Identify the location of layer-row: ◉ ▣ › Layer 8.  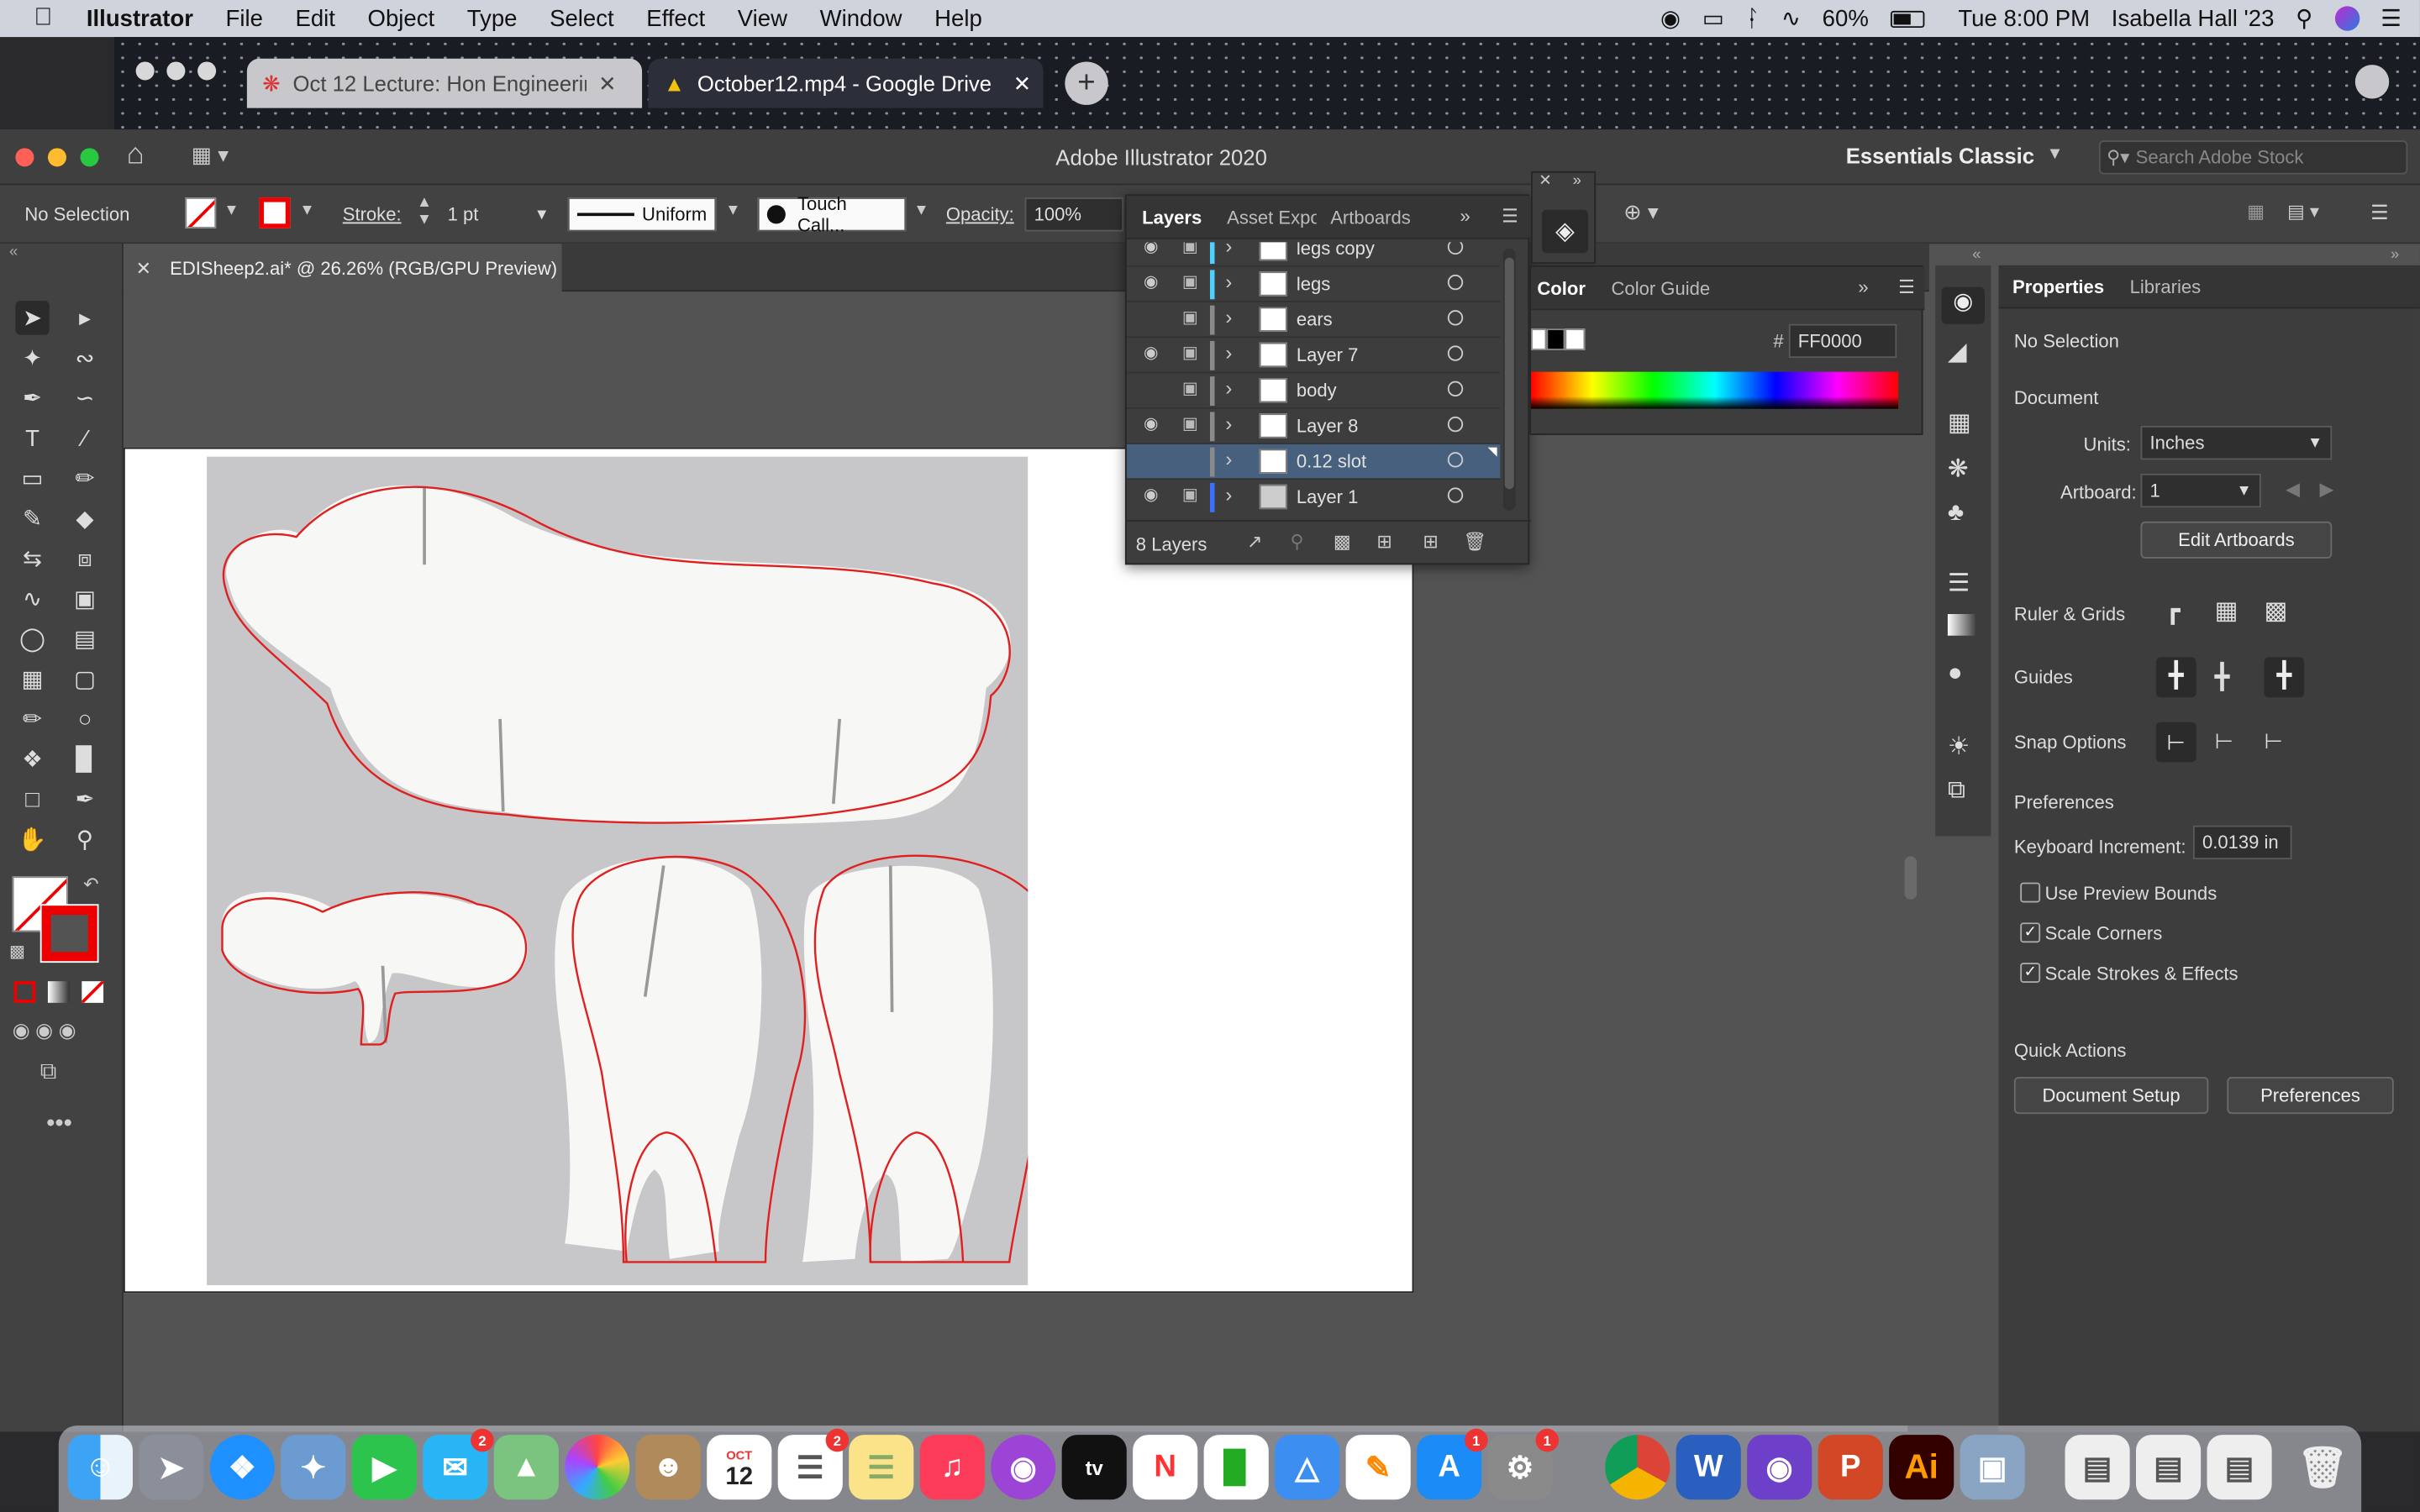
(1314, 425).